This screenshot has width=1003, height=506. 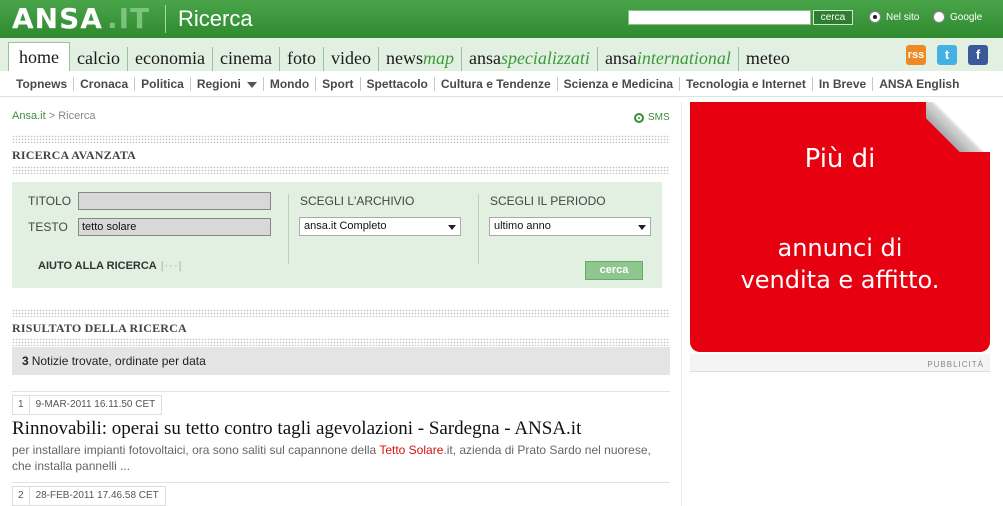 I want to click on topic-label: Scienza e Medicina, so click(x=618, y=84).